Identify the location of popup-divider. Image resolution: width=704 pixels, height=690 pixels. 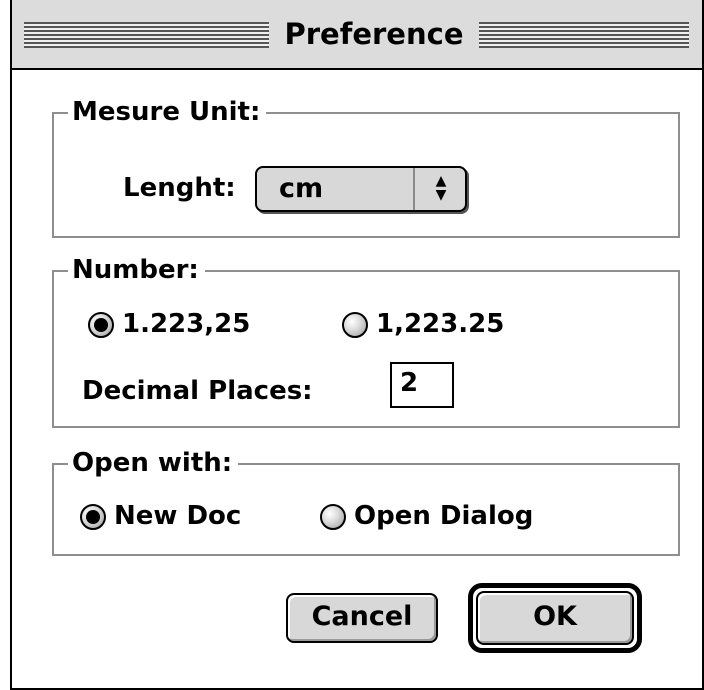
(414, 189).